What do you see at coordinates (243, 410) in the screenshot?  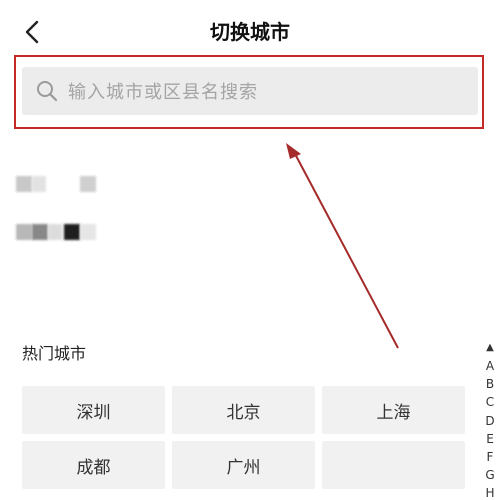 I see `city-button: 北京` at bounding box center [243, 410].